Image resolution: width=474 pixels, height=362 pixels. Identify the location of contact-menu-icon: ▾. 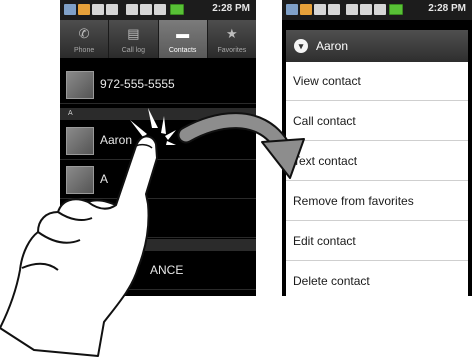
(301, 46).